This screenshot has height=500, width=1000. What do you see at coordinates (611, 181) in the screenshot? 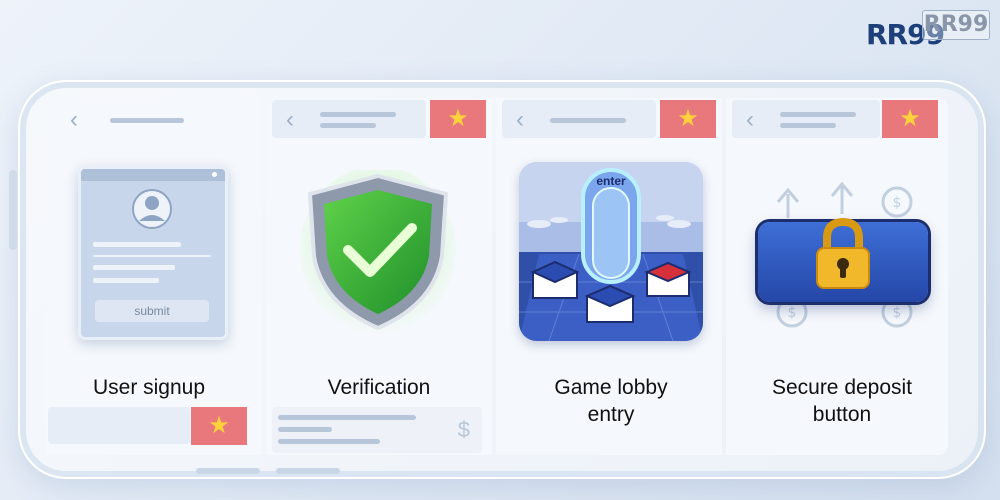
I see `enter-label: enter` at bounding box center [611, 181].